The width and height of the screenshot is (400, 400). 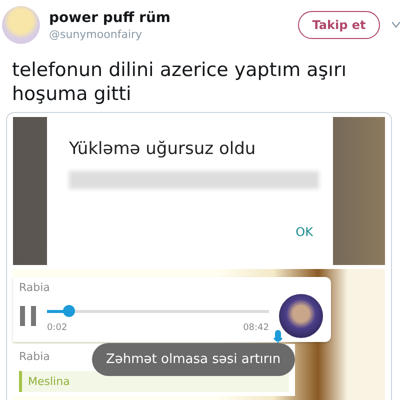 I want to click on chevron-icon, so click(x=396, y=25).